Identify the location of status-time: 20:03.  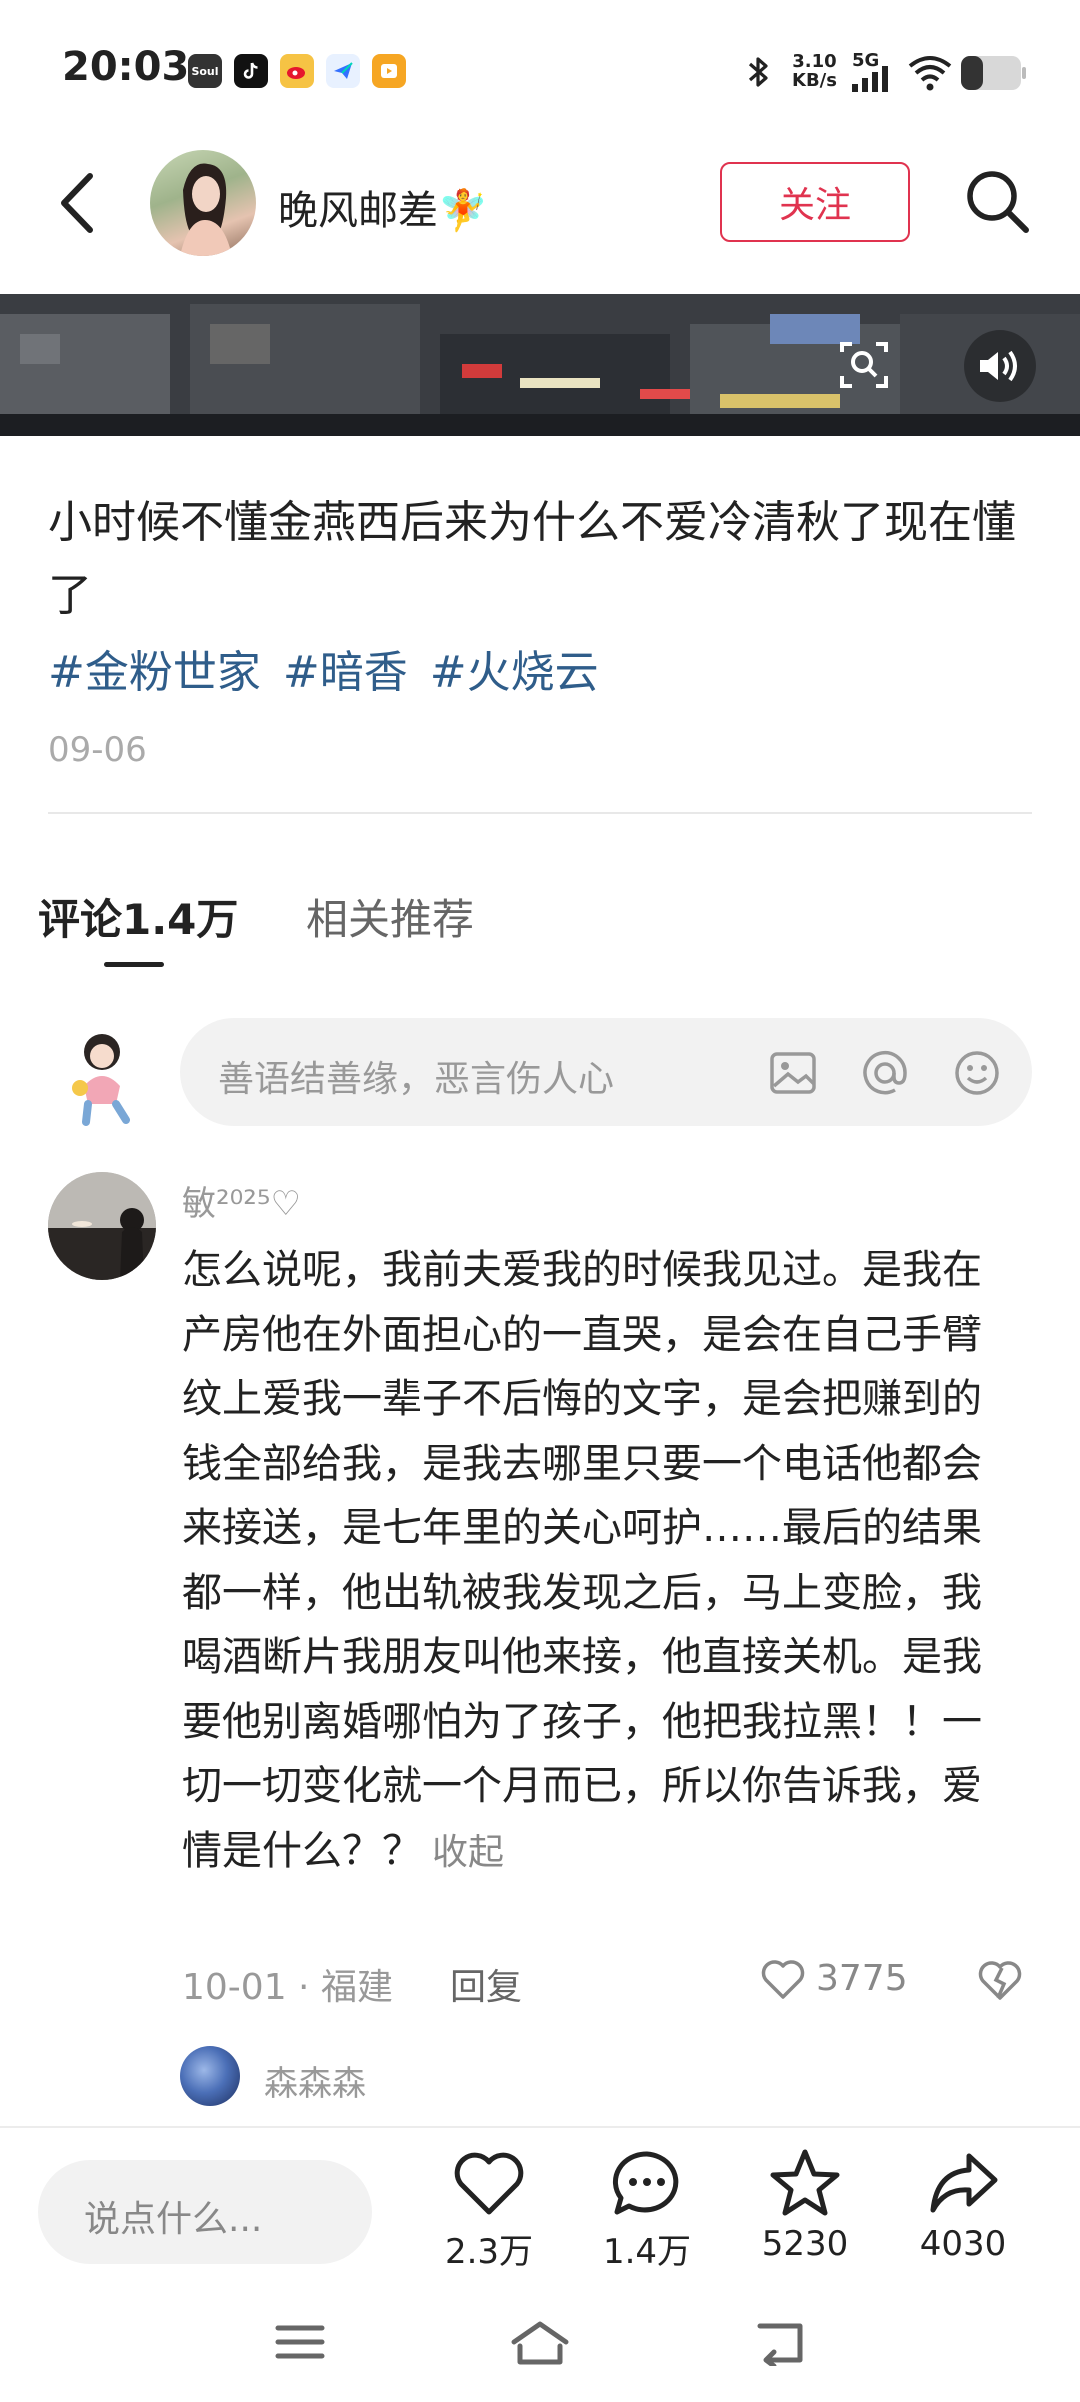
(126, 67).